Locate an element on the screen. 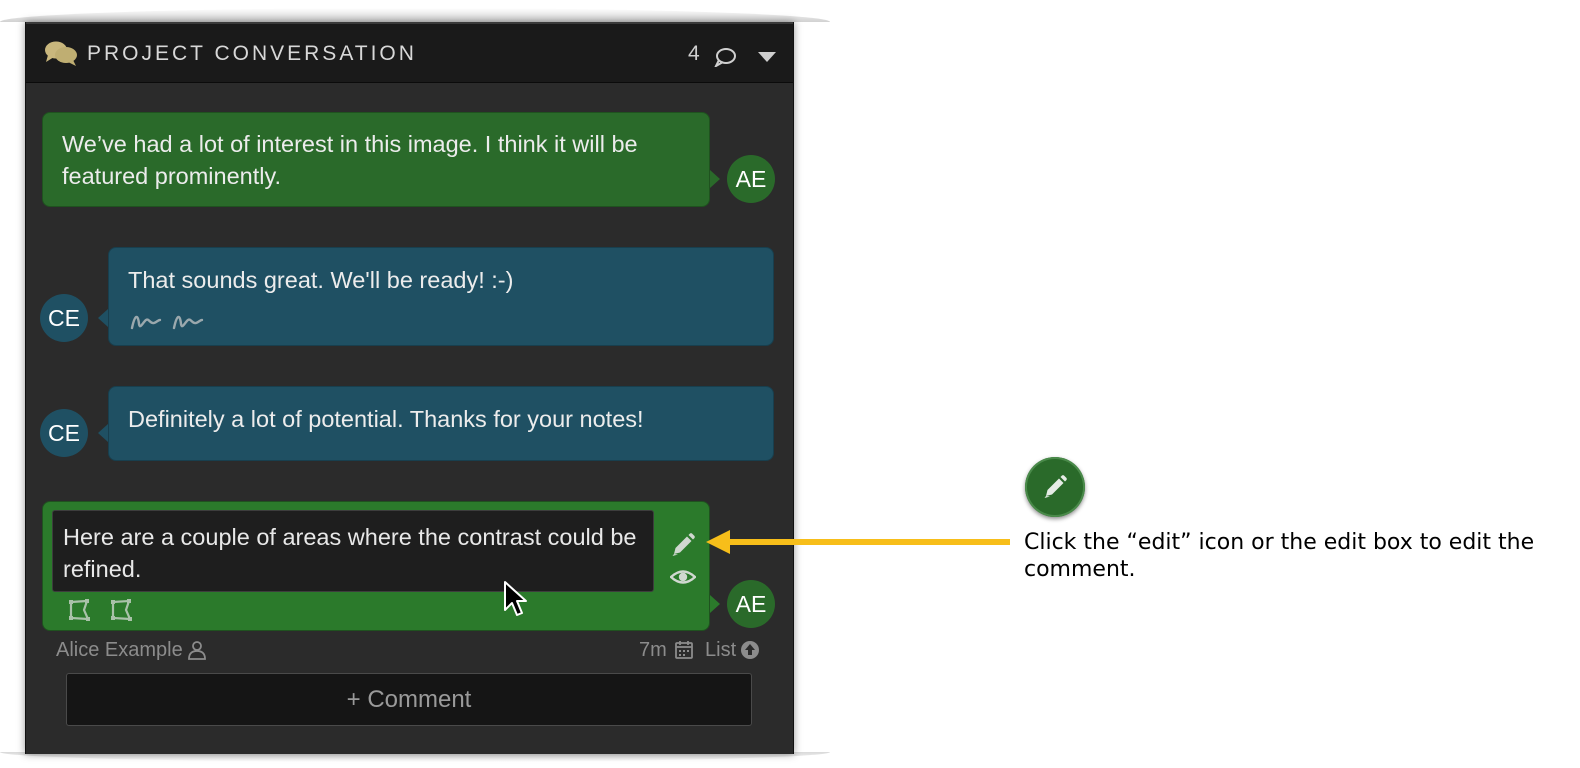 Image resolution: width=1580 pixels, height=768 pixels. callout-arrow-head is located at coordinates (718, 542).